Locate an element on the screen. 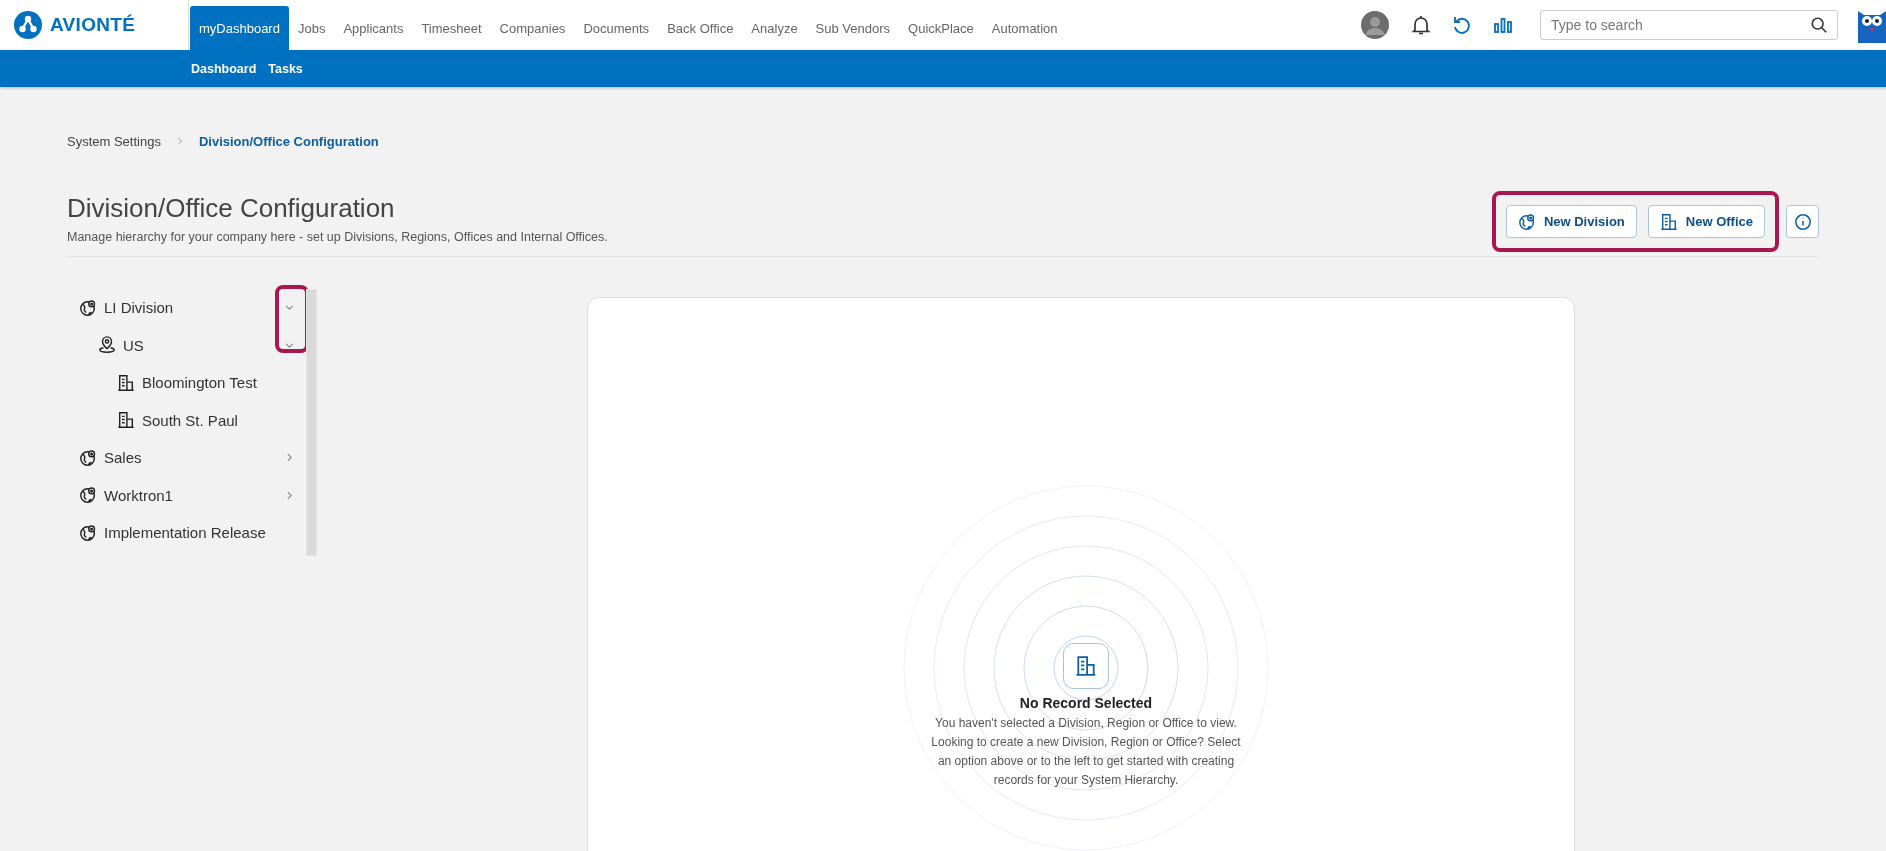 This screenshot has height=851, width=1886. tree-item: South St. Paul is located at coordinates (190, 420).